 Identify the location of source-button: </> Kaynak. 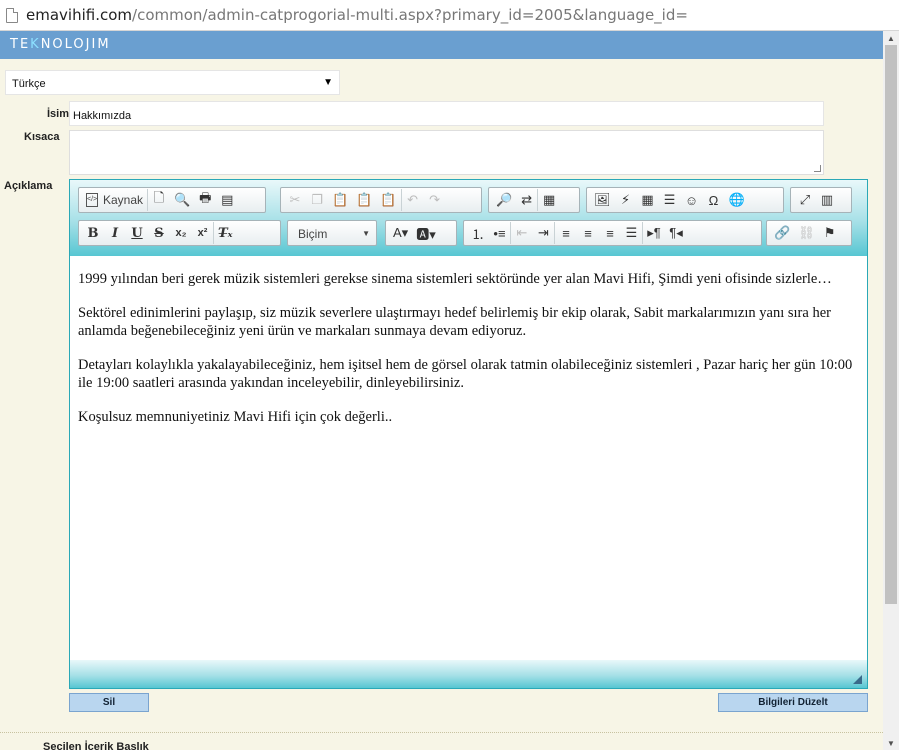
(115, 200).